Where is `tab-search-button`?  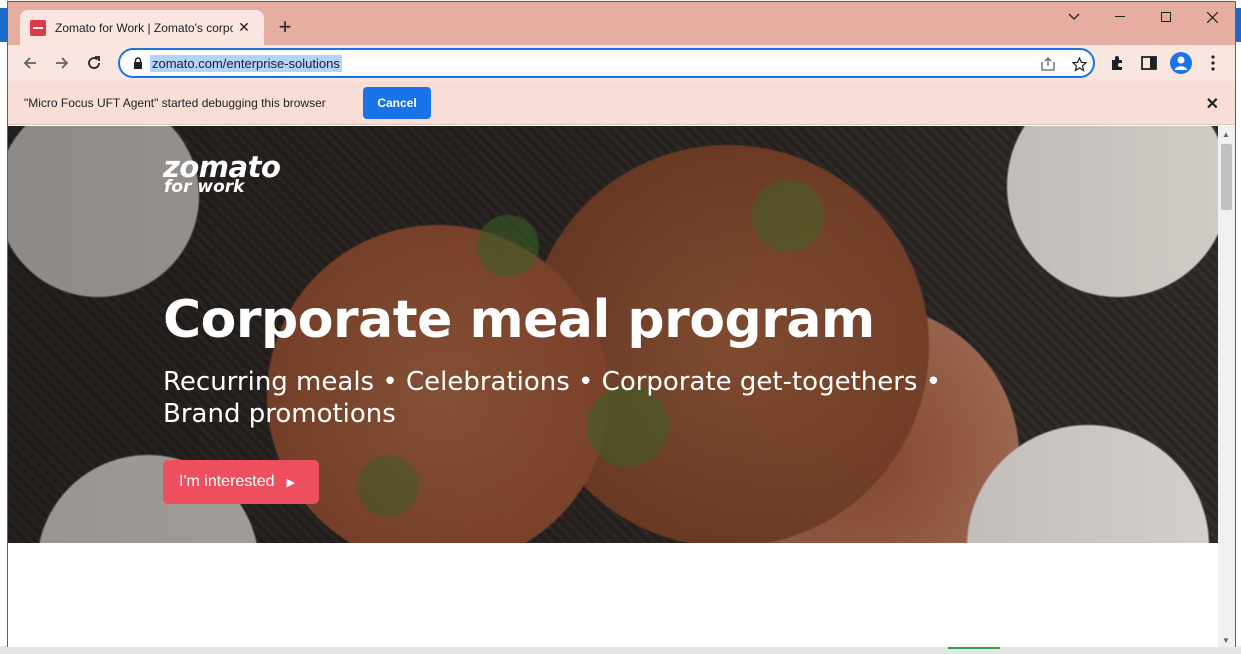
tab-search-button is located at coordinates (1074, 17).